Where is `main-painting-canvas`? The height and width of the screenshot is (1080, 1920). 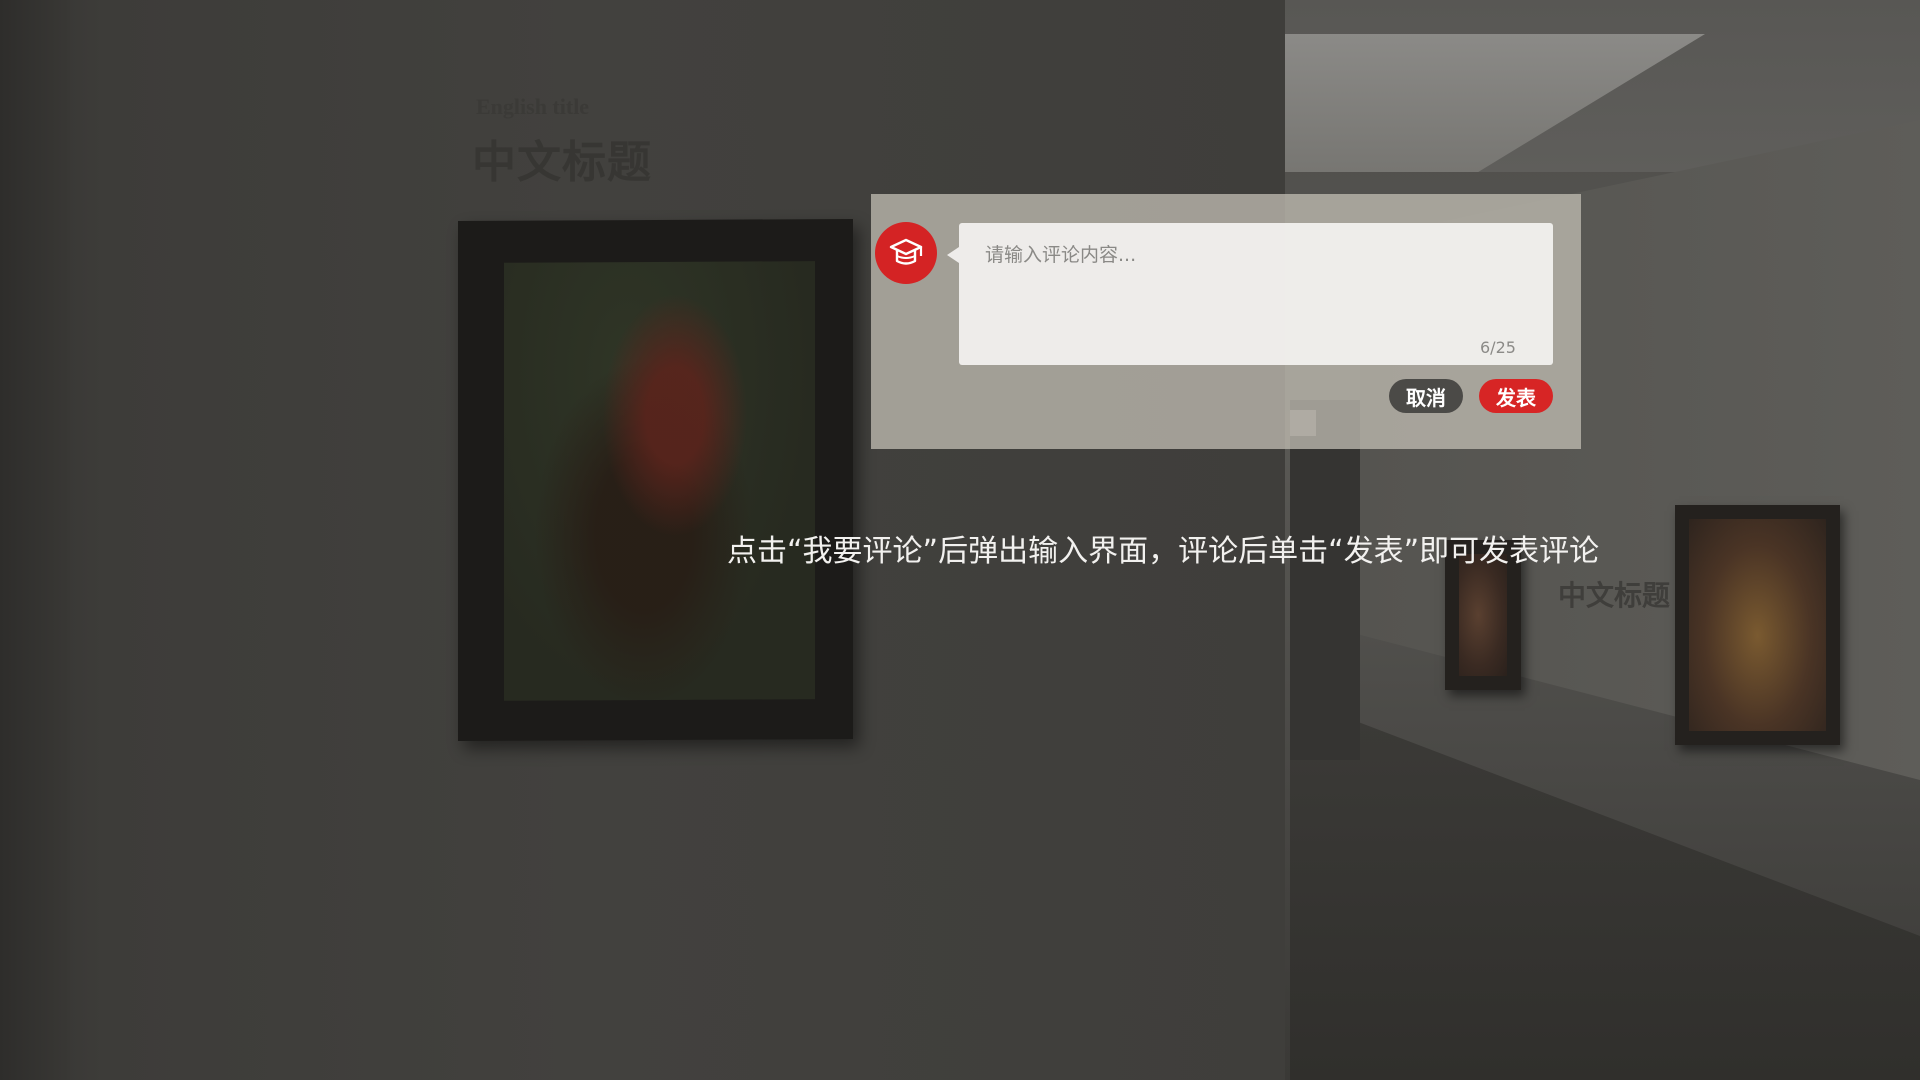 main-painting-canvas is located at coordinates (659, 481).